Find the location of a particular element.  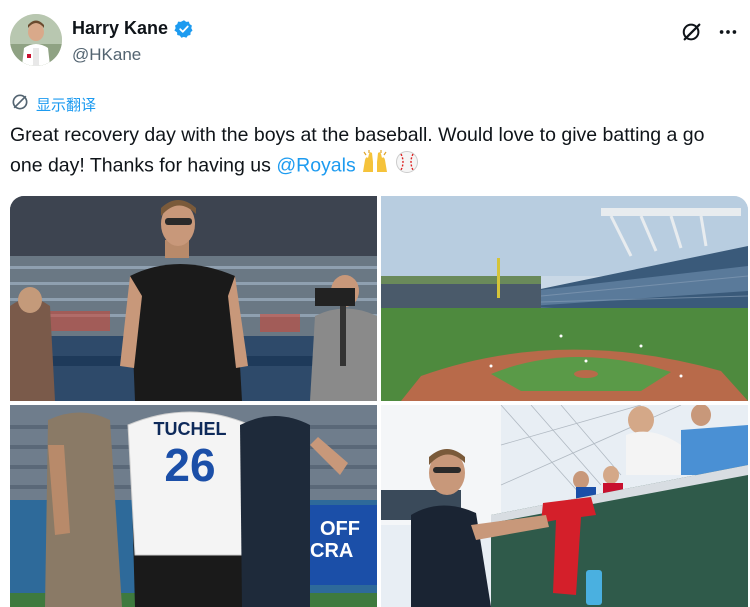

verified-badge-icon is located at coordinates (184, 29).